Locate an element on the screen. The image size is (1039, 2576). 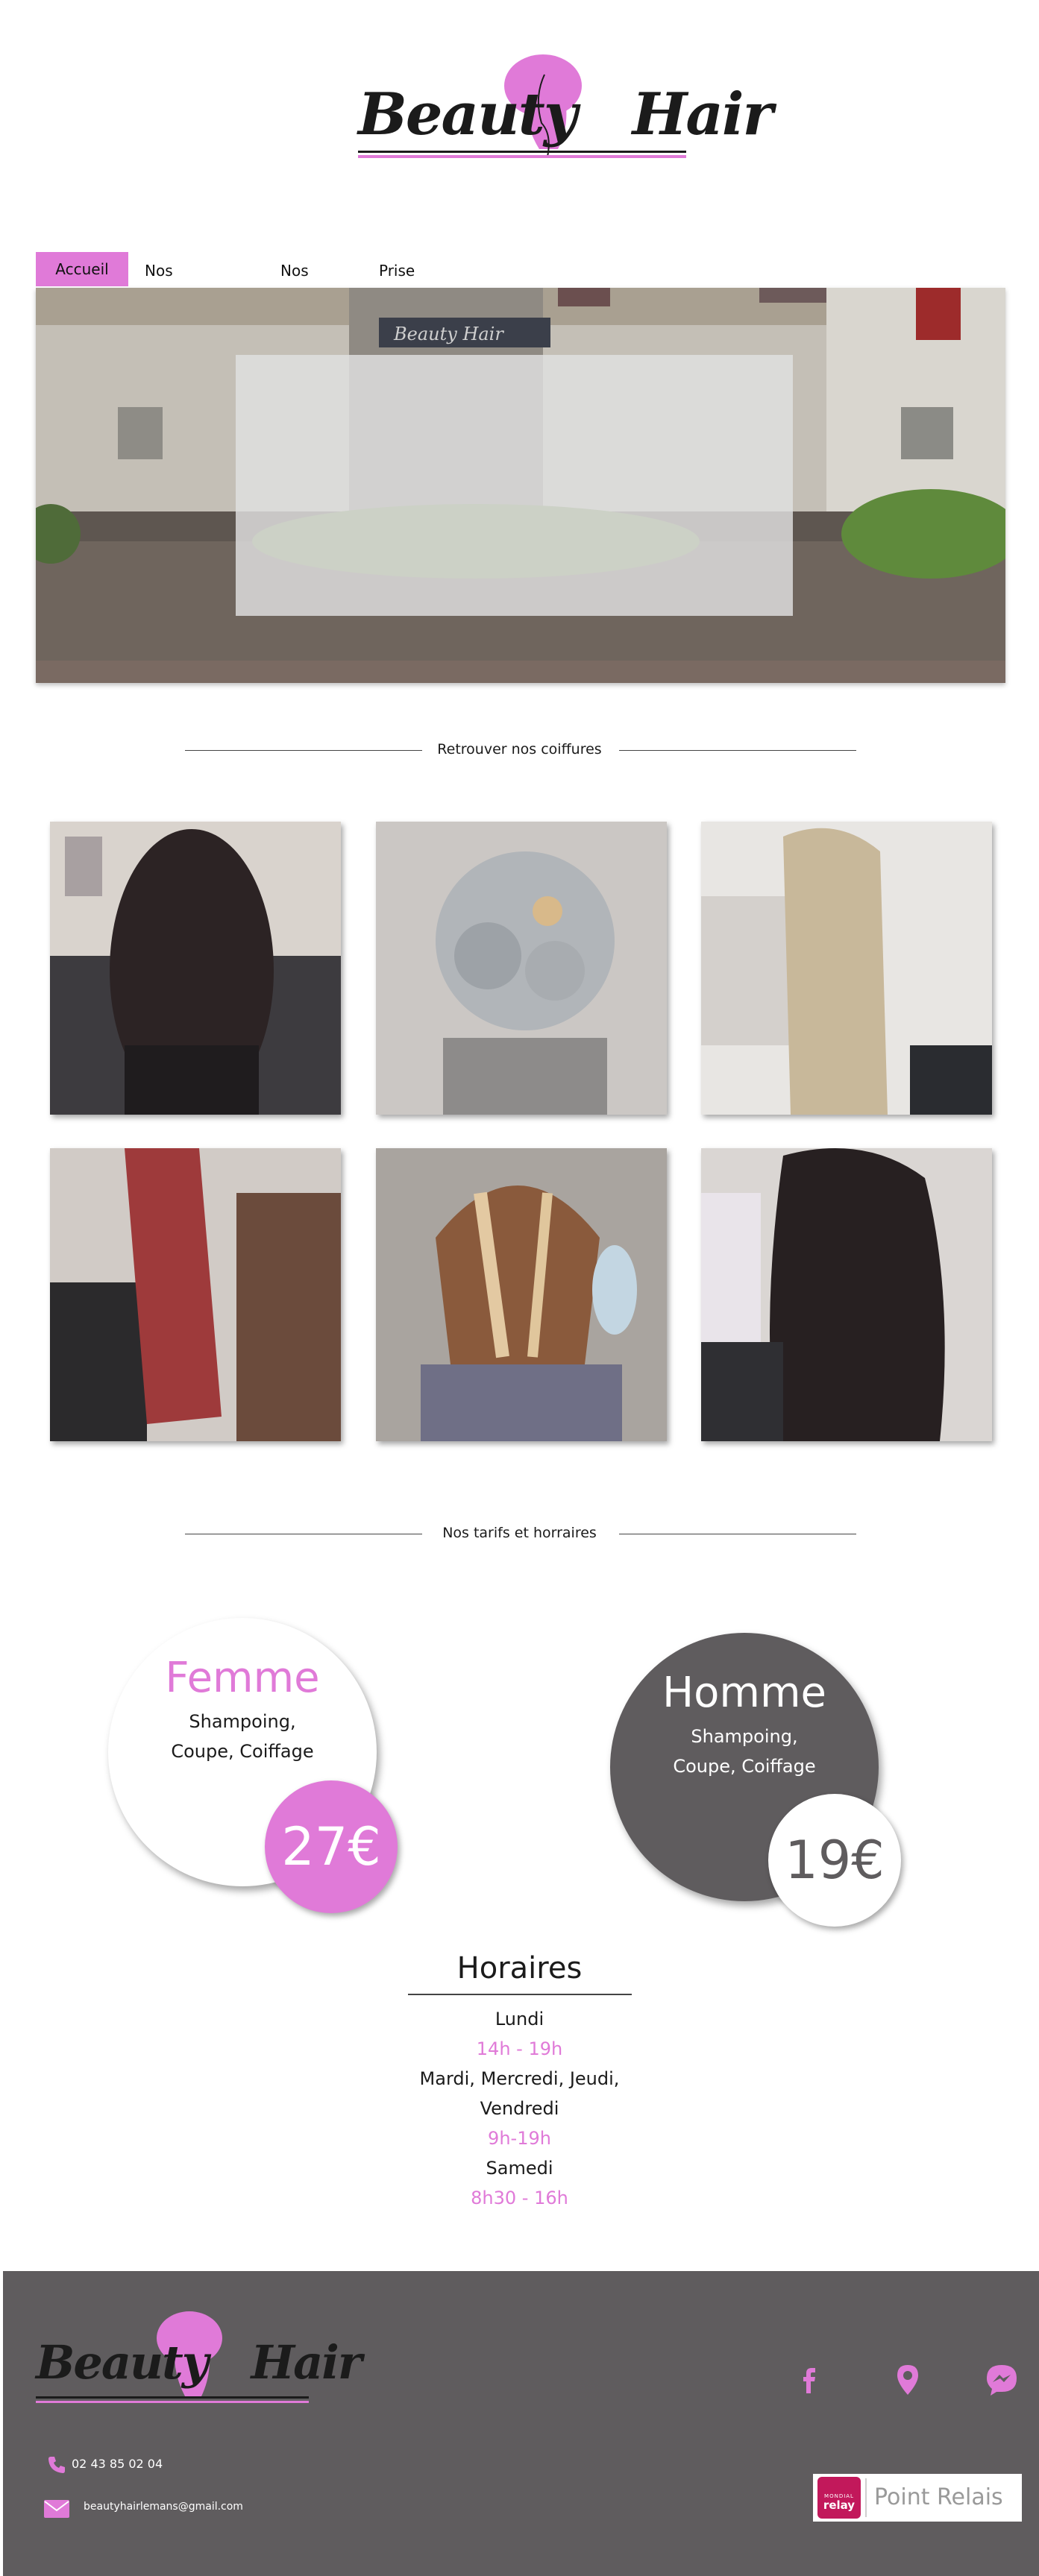
homme-title: Homme is located at coordinates (744, 1693).